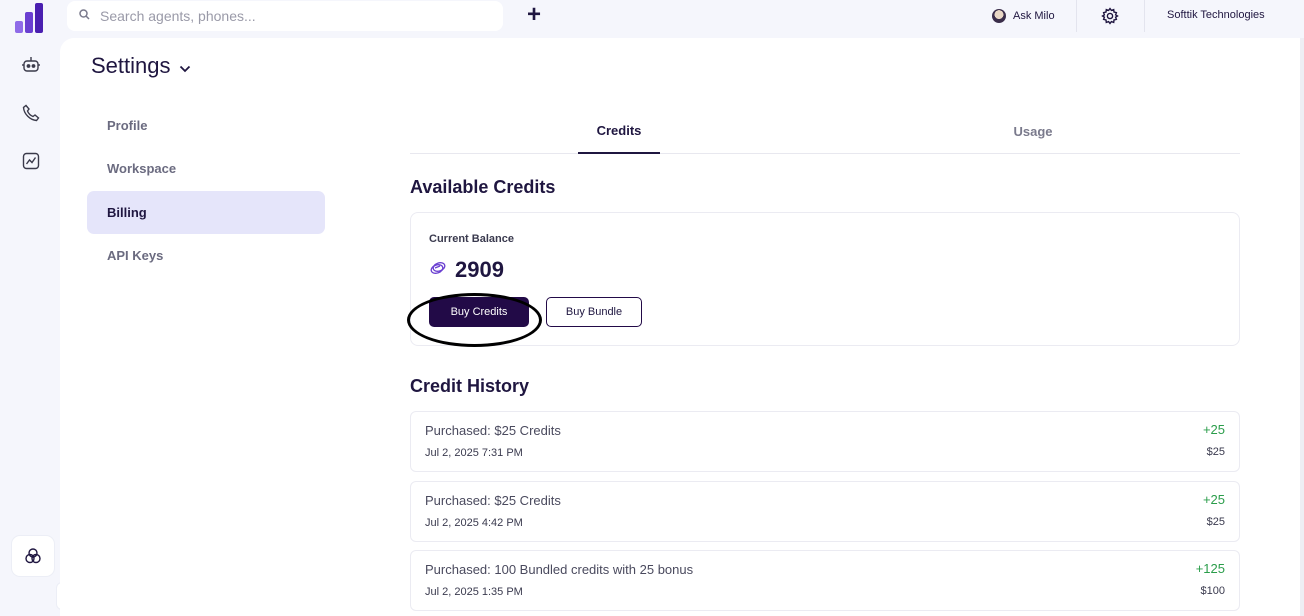 This screenshot has height=616, width=1304. What do you see at coordinates (185, 66) in the screenshot?
I see `chevron-down-icon` at bounding box center [185, 66].